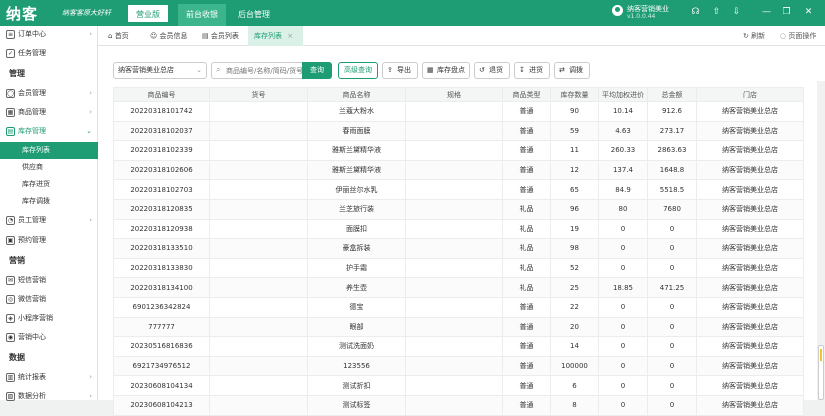  I want to click on chevron-right-icon: ›, so click(90, 112).